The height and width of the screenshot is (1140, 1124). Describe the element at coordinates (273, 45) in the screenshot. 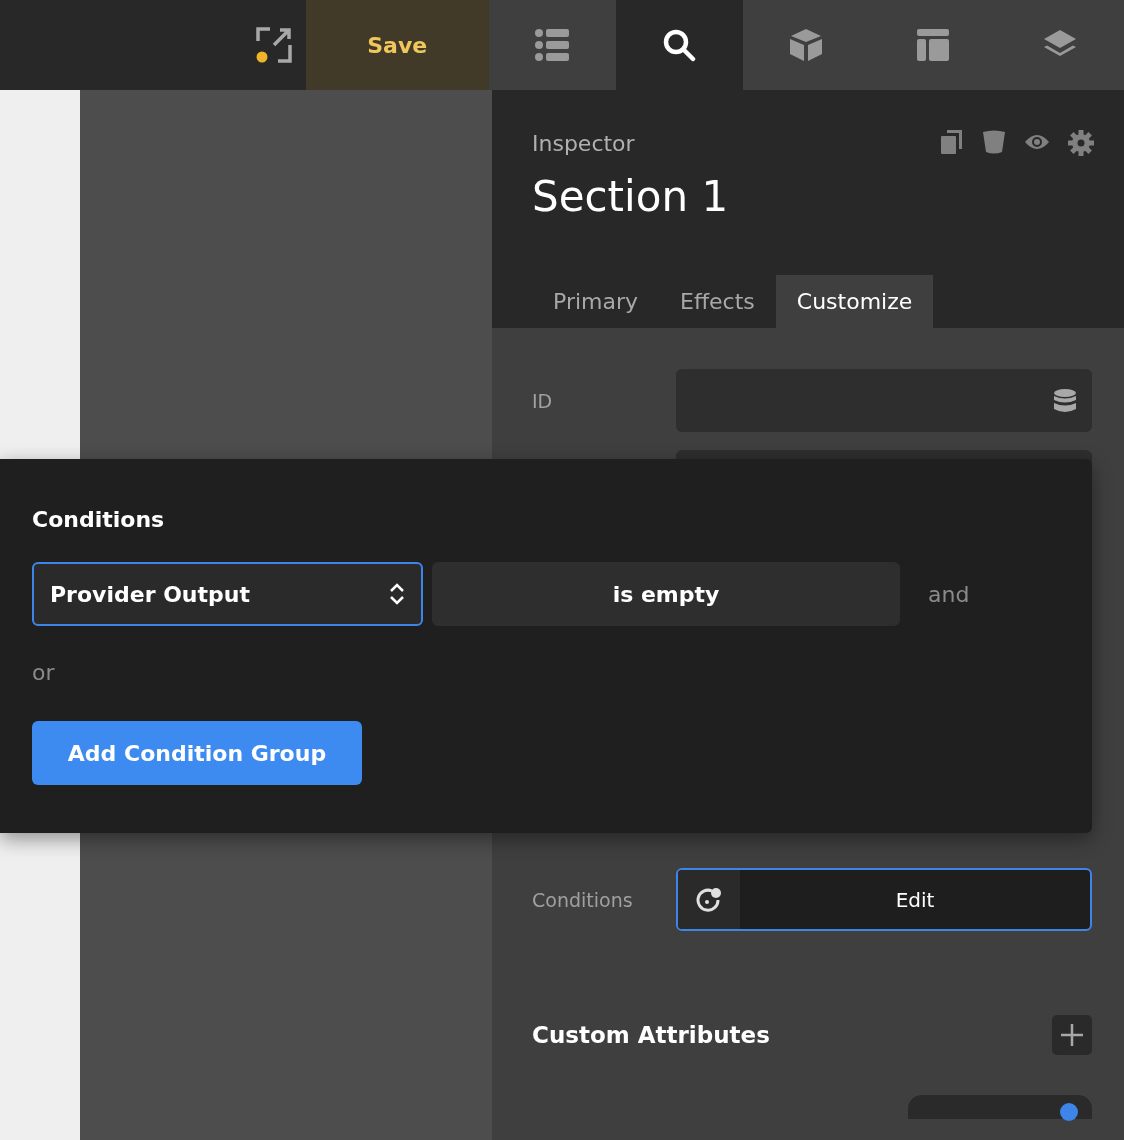

I see `expand-icon` at that location.